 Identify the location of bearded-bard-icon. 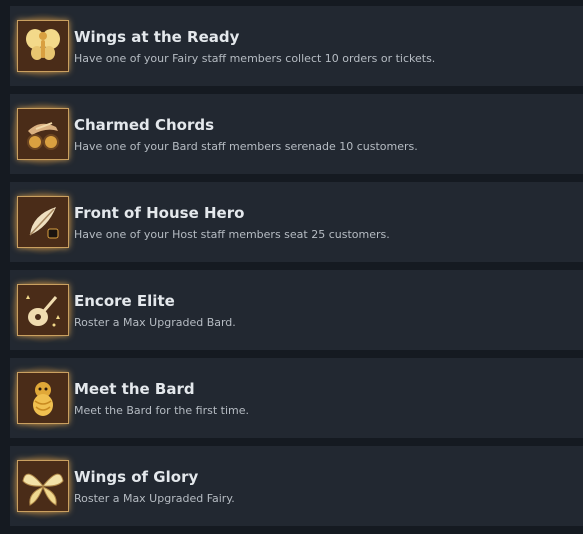
(43, 398).